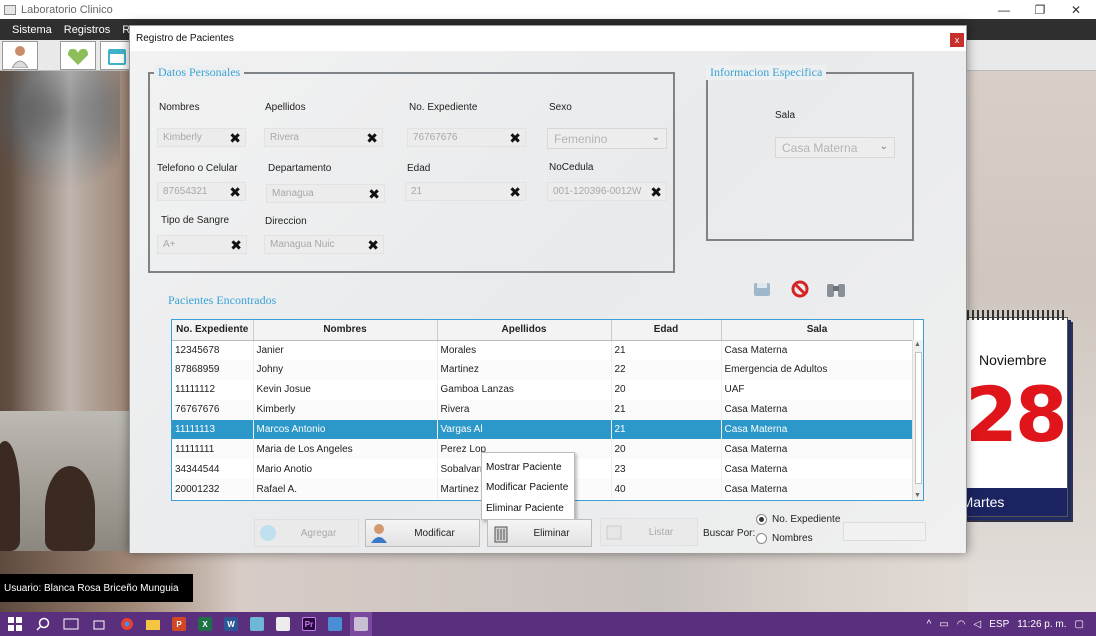 The height and width of the screenshot is (636, 1096). Describe the element at coordinates (528, 488) in the screenshot. I see `menu-item-modificar: Modificar Paciente` at that location.